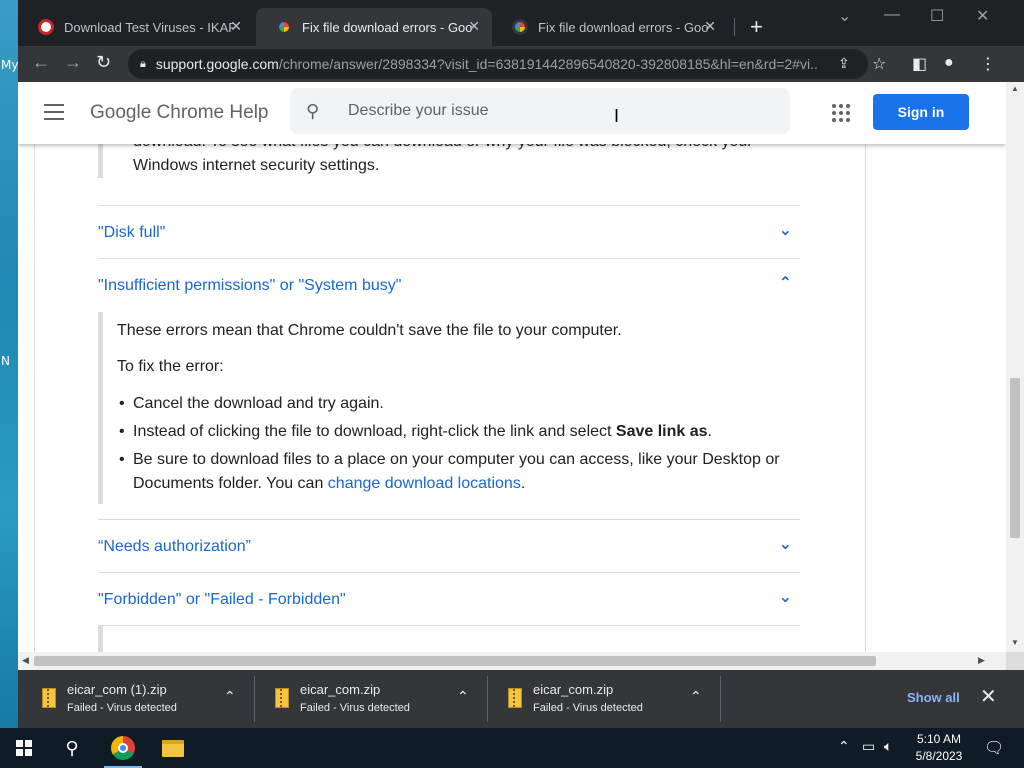 This screenshot has height=768, width=1024. What do you see at coordinates (939, 748) in the screenshot?
I see `system-clock: 5:10 AM 5/8/2023` at bounding box center [939, 748].